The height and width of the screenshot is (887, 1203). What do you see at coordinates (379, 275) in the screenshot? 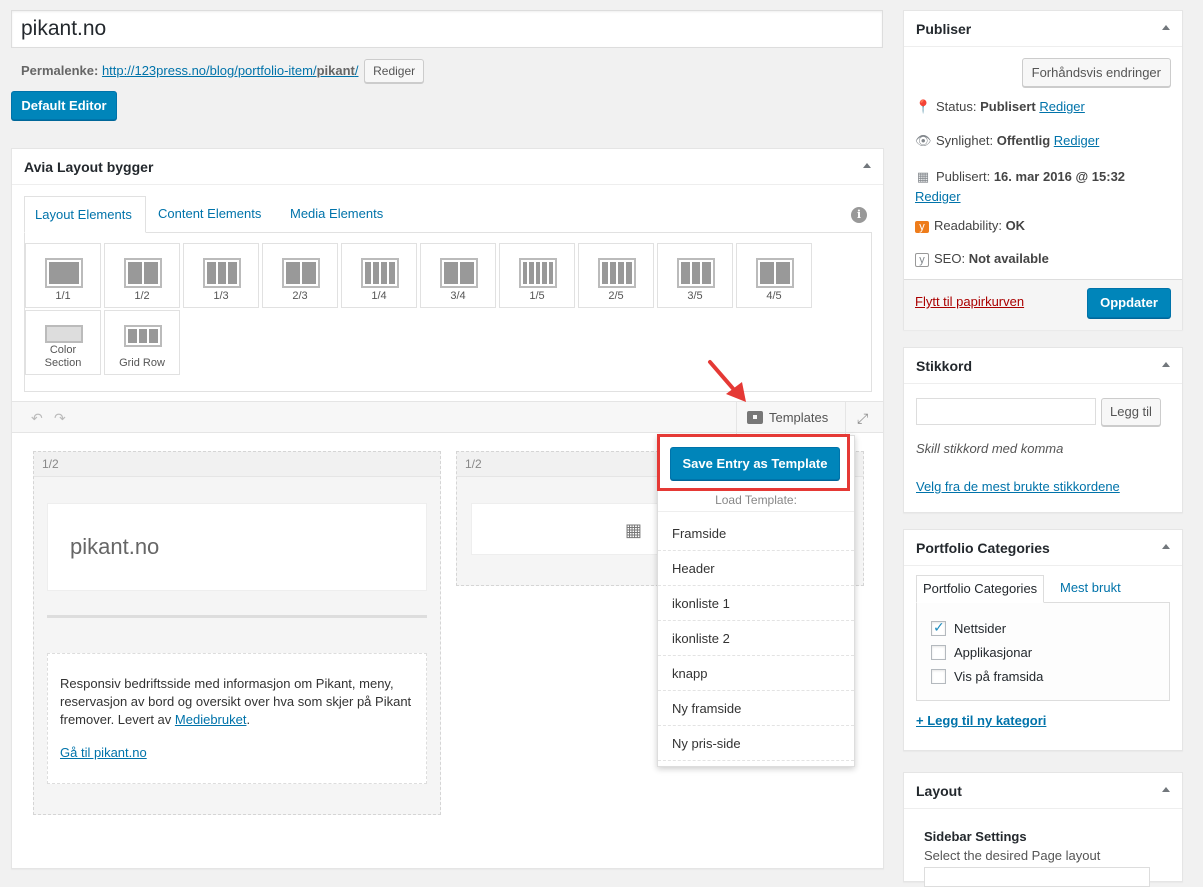
I see `element-column-4: 1/4` at bounding box center [379, 275].